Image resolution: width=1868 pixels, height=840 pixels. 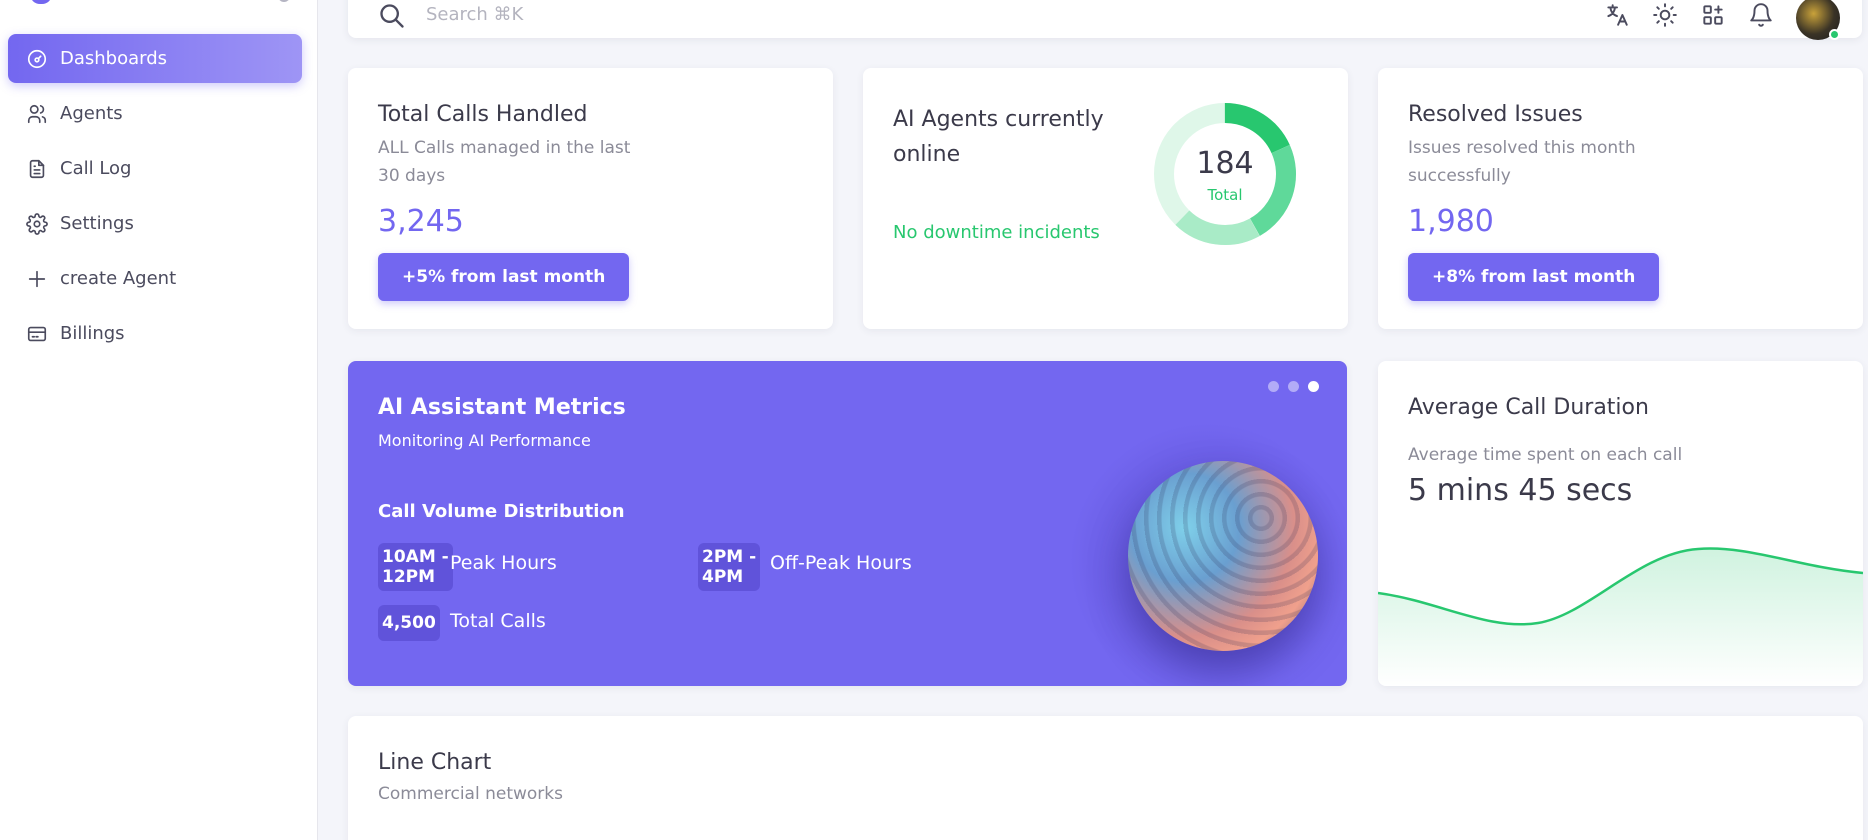 What do you see at coordinates (1818, 20) in the screenshot?
I see `avatar` at bounding box center [1818, 20].